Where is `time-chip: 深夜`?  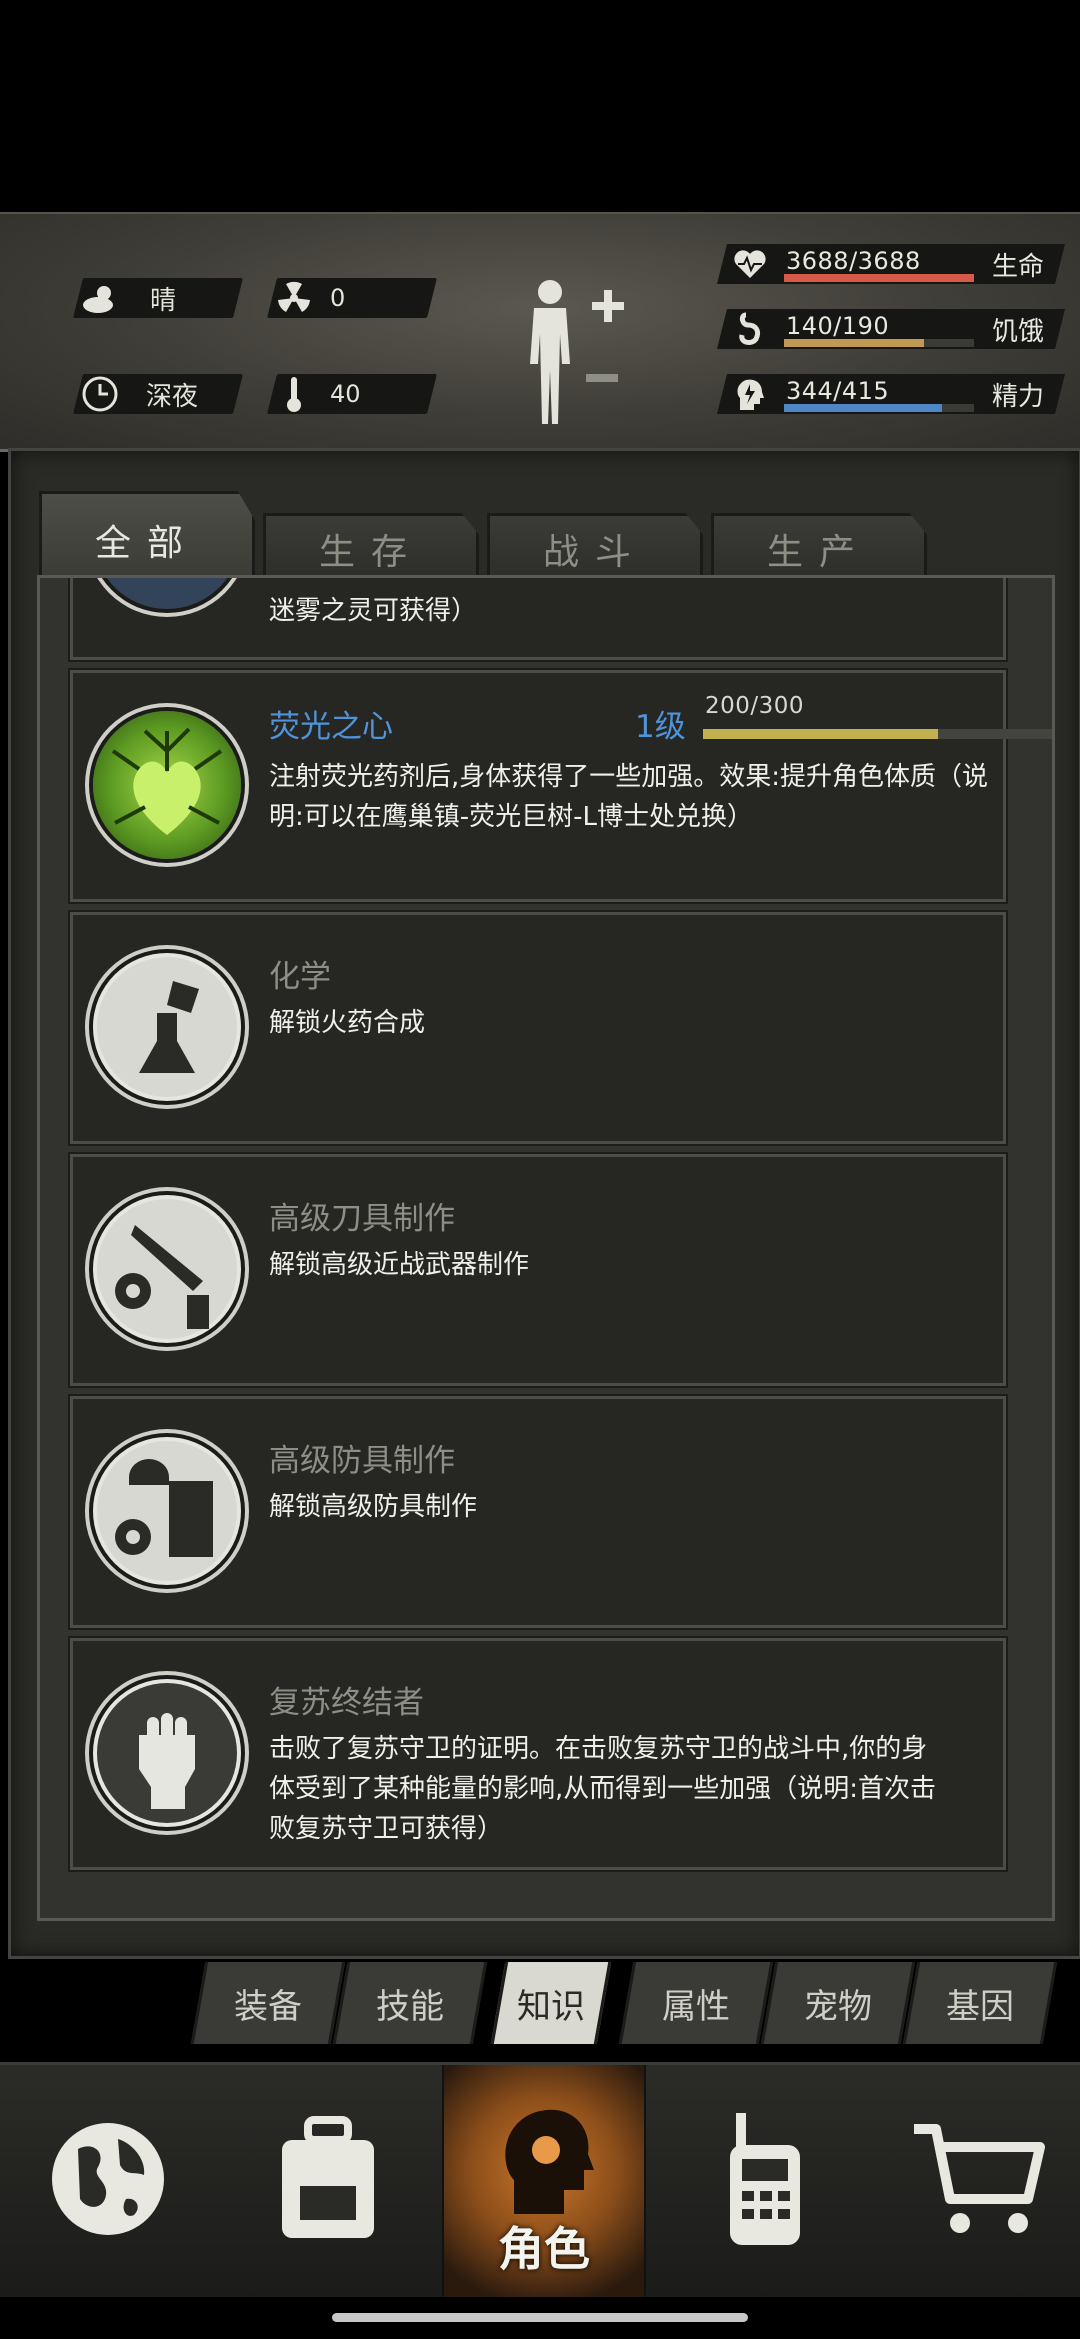 time-chip: 深夜 is located at coordinates (158, 394).